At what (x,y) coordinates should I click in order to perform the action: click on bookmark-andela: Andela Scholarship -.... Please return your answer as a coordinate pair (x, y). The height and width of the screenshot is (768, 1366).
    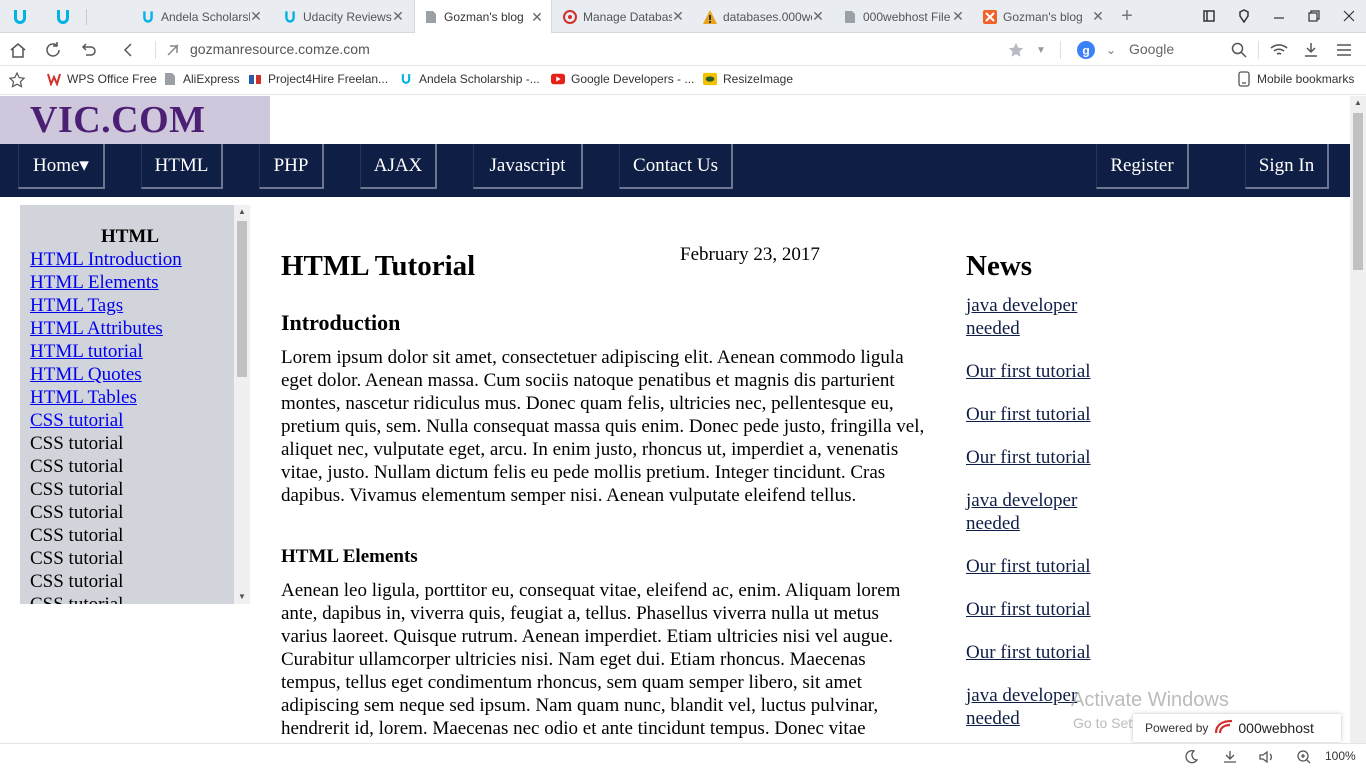
    Looking at the image, I should click on (469, 79).